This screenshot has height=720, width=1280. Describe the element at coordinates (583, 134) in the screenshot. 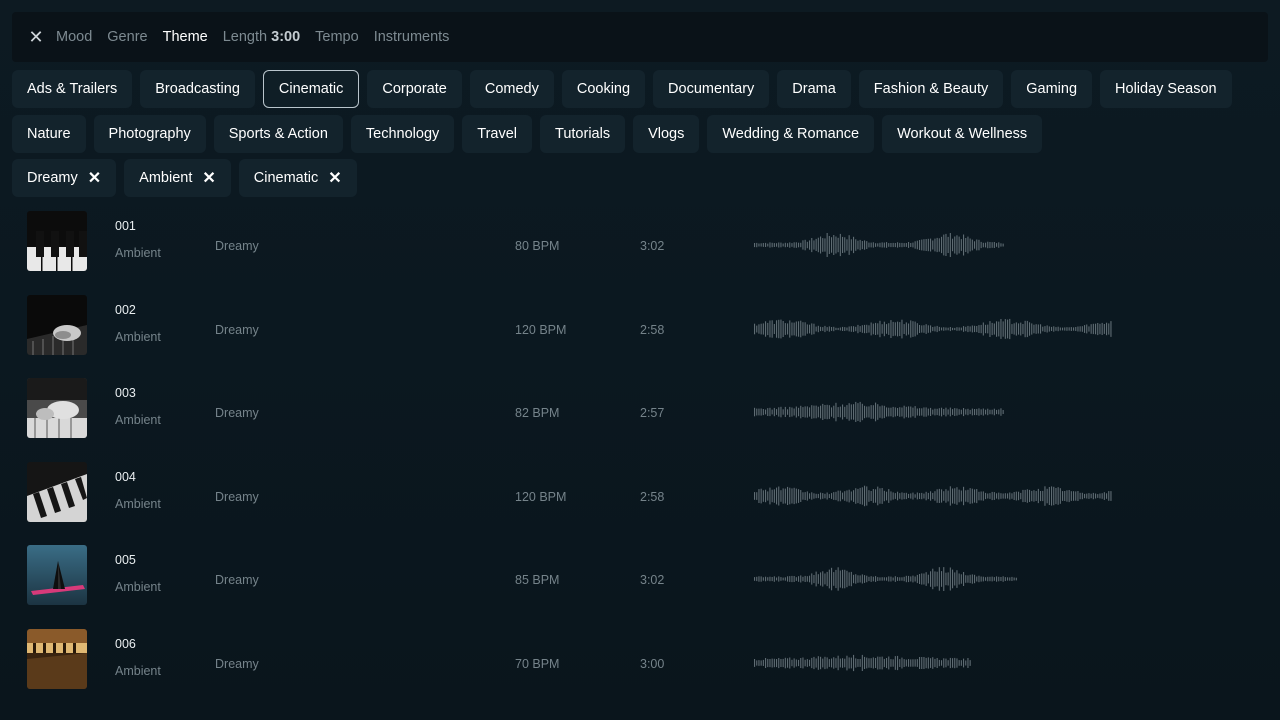

I see `theme-chip-tutorials: Tutorials` at that location.